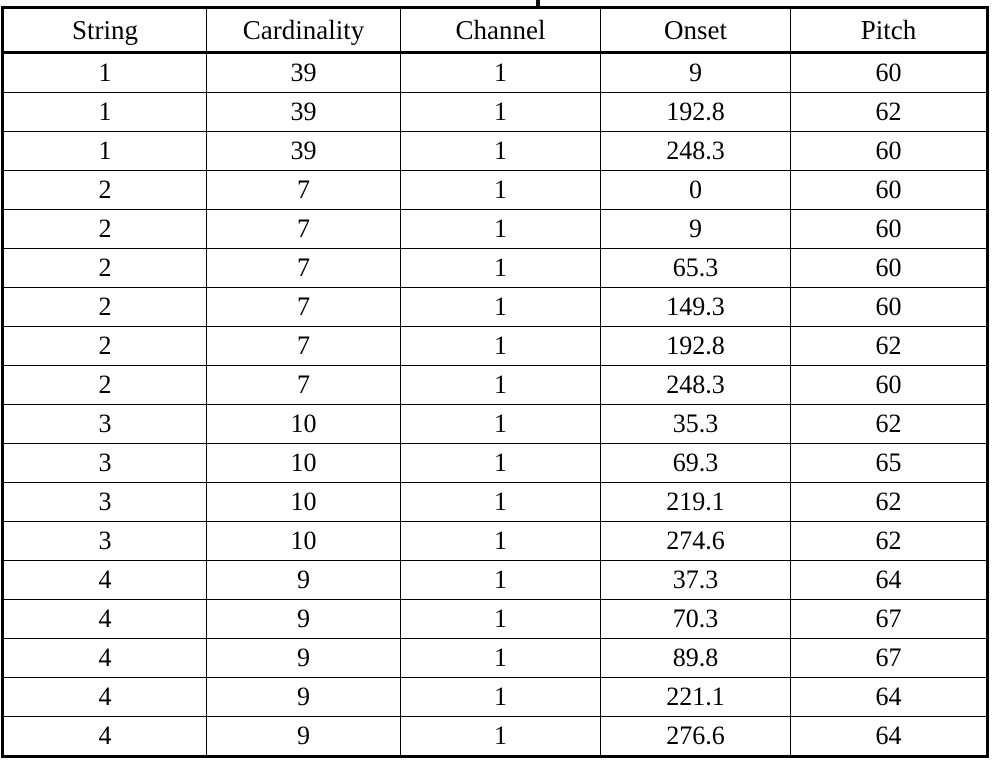 Image resolution: width=998 pixels, height=766 pixels. What do you see at coordinates (500, 30) in the screenshot?
I see `column-header-channel: Channel` at bounding box center [500, 30].